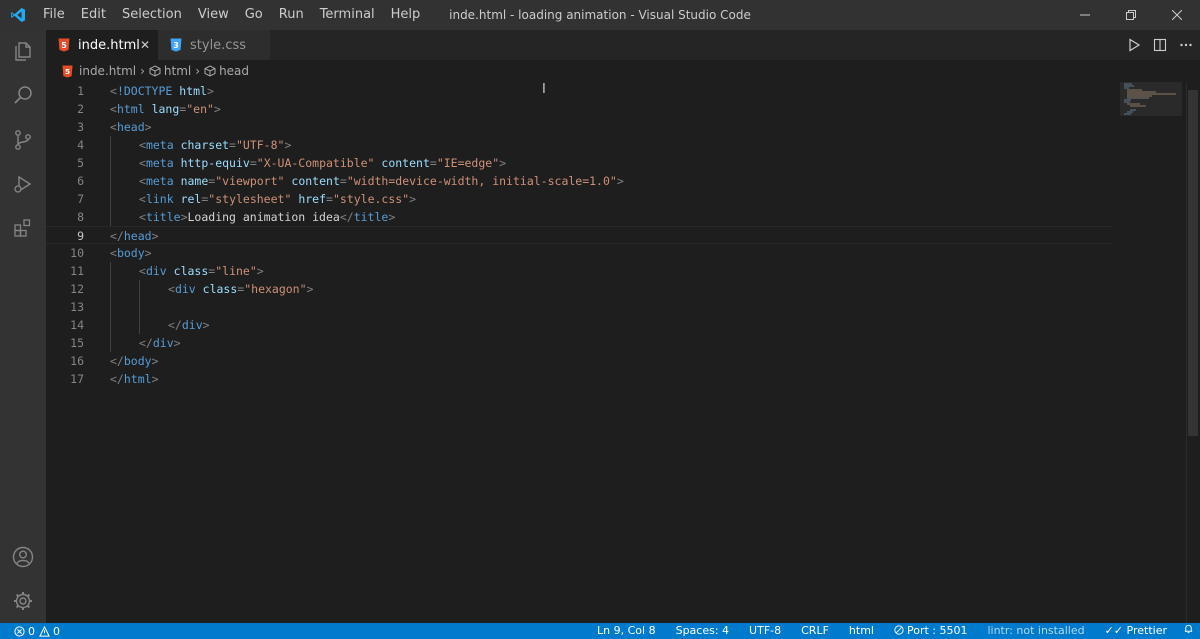  Describe the element at coordinates (579, 361) in the screenshot. I see `code-line: 16 </body>` at that location.